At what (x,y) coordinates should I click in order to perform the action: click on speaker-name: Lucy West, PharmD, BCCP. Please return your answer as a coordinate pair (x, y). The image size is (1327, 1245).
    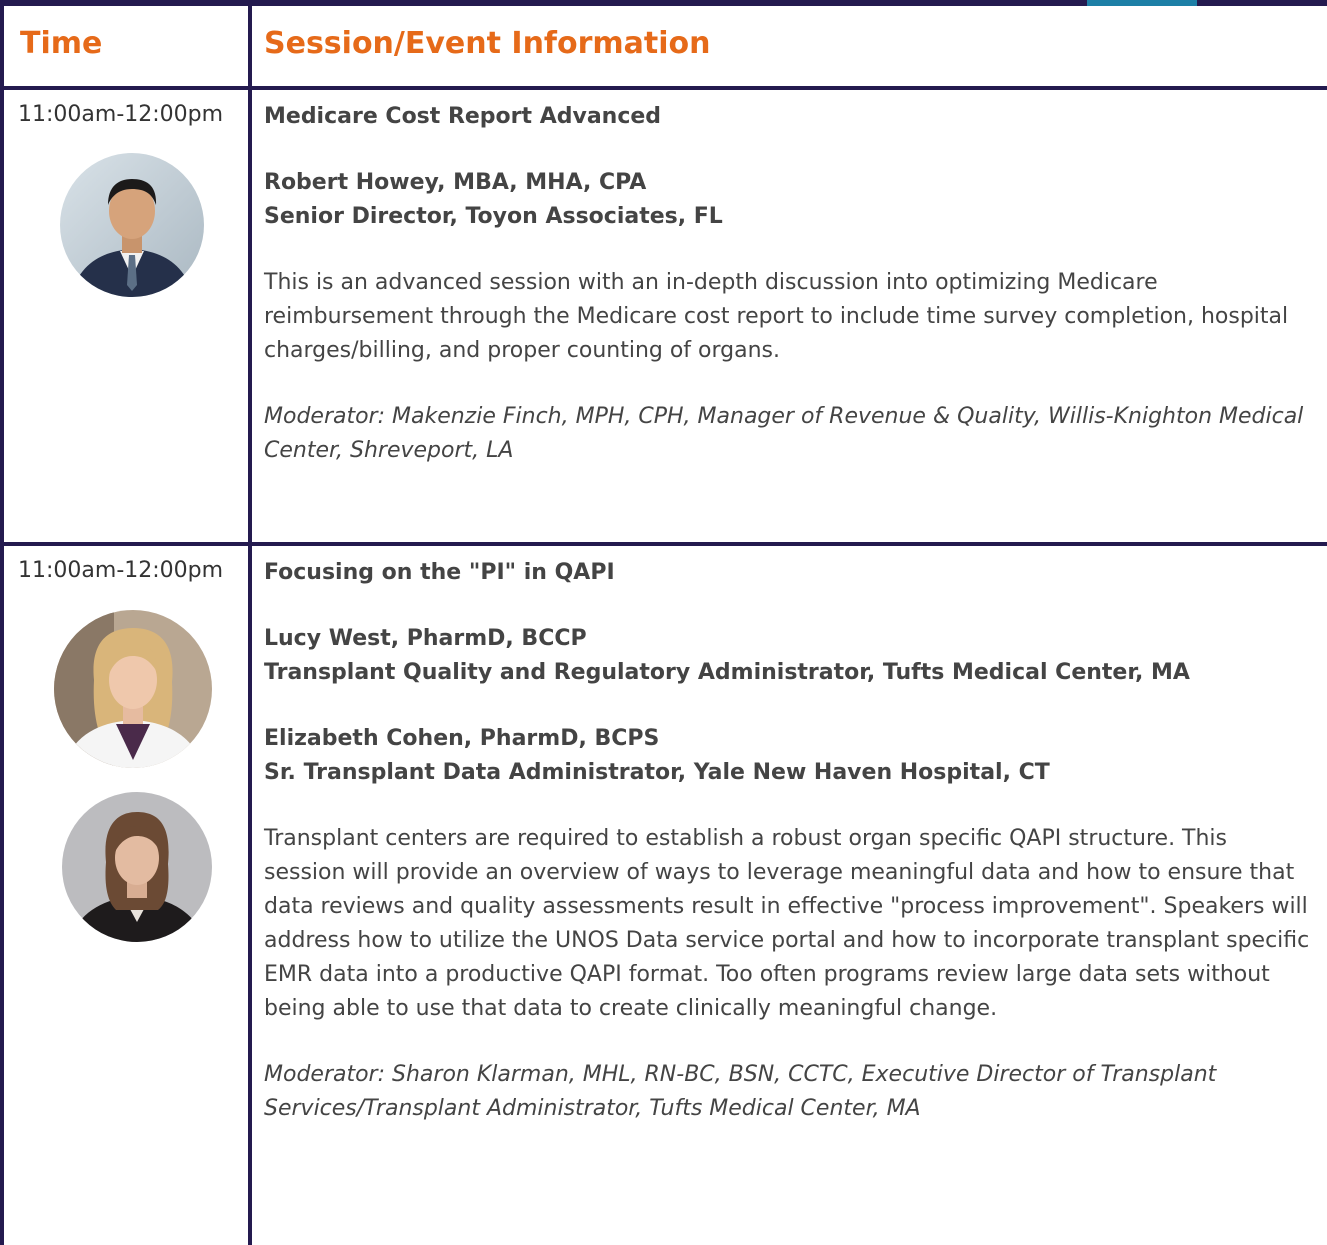
    Looking at the image, I should click on (425, 638).